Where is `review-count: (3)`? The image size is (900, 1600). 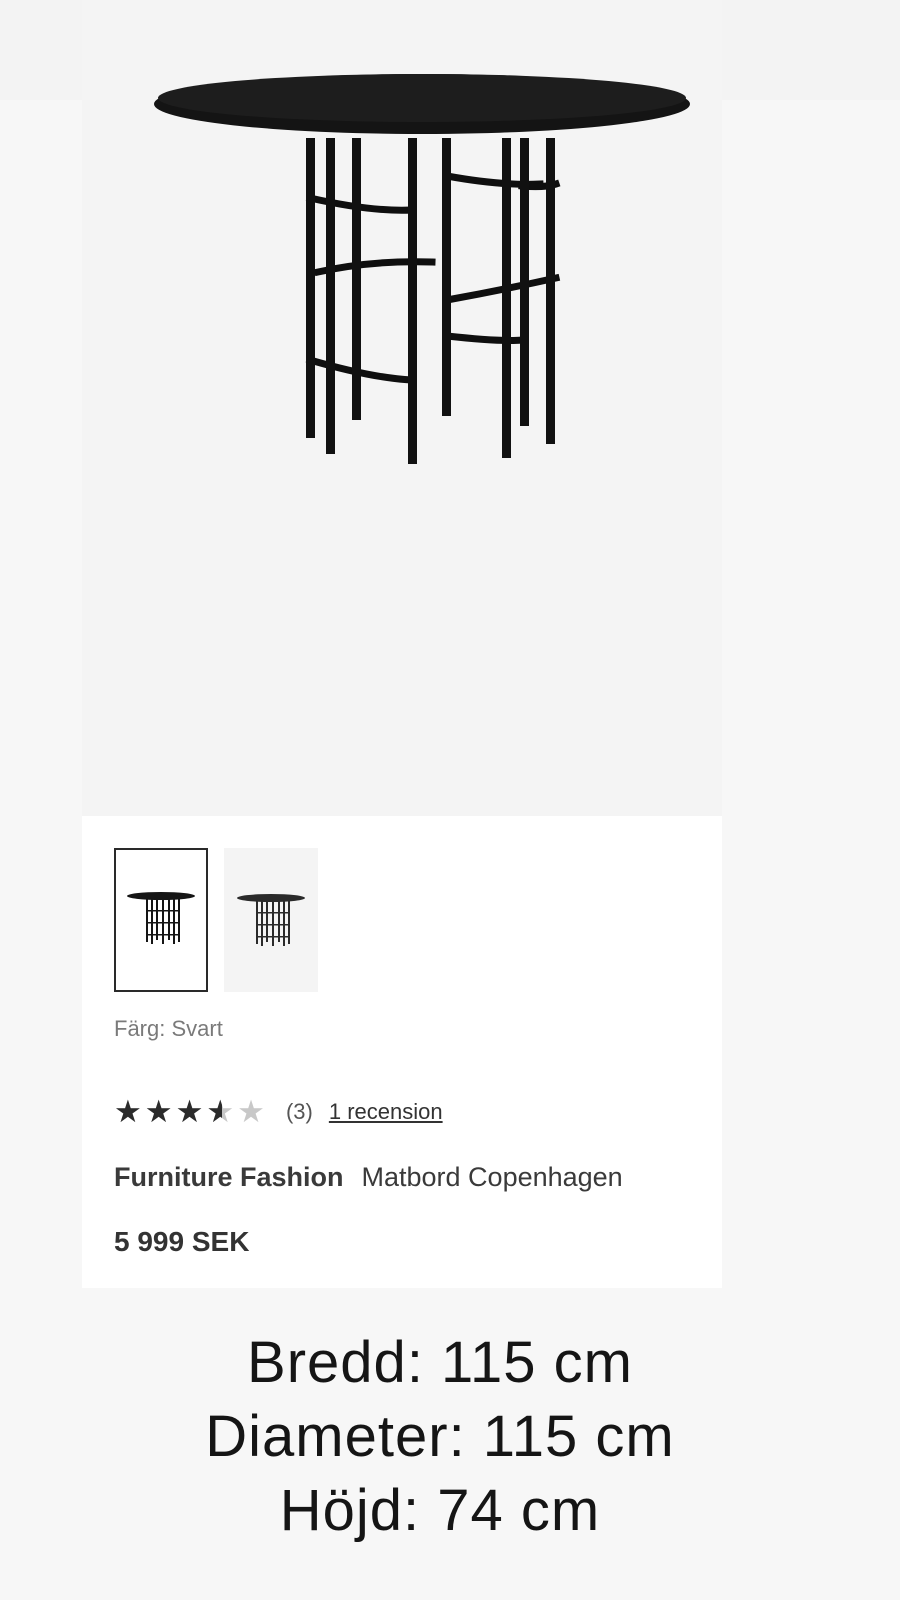
review-count: (3) is located at coordinates (299, 1111).